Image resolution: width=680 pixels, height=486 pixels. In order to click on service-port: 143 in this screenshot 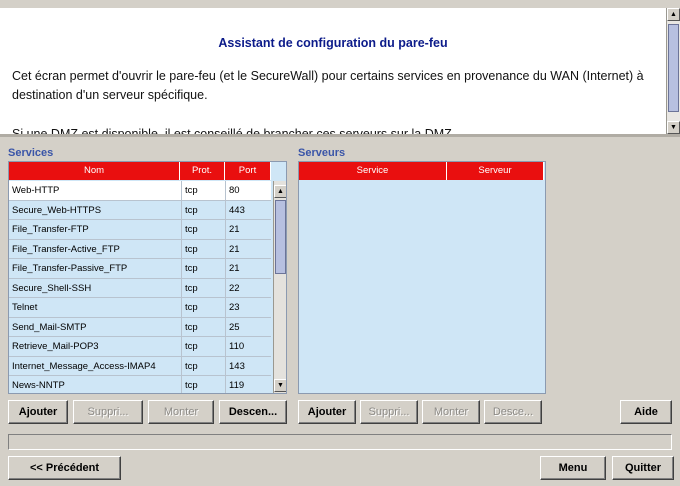, I will do `click(248, 366)`.